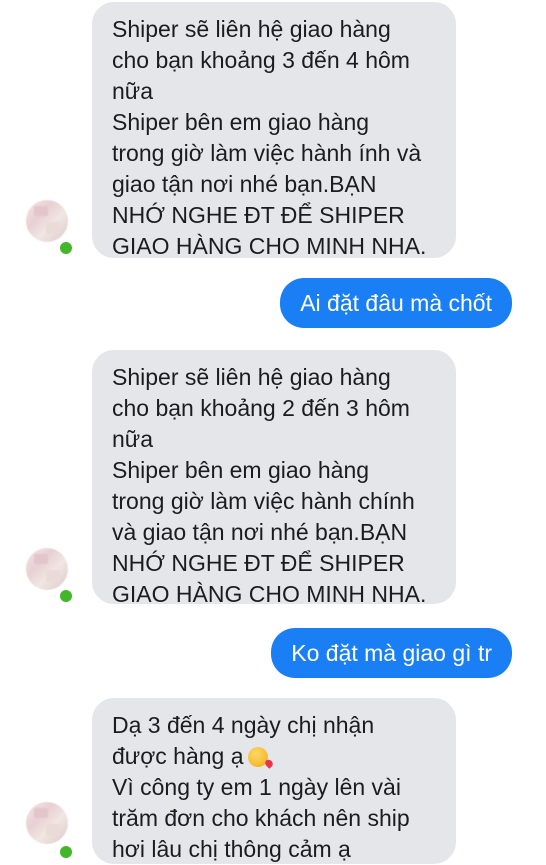 The image size is (546, 865). What do you see at coordinates (275, 756) in the screenshot?
I see `message-text-line: được hàng ạ` at bounding box center [275, 756].